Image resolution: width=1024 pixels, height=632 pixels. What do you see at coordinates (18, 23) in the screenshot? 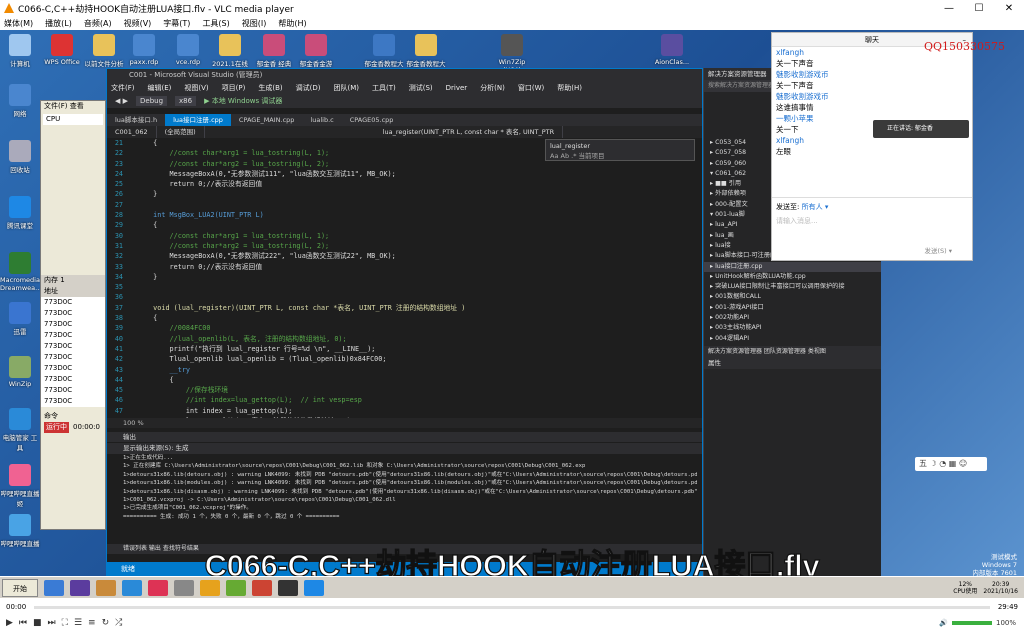
I see `menu-media: 媒体(M)` at bounding box center [18, 23].